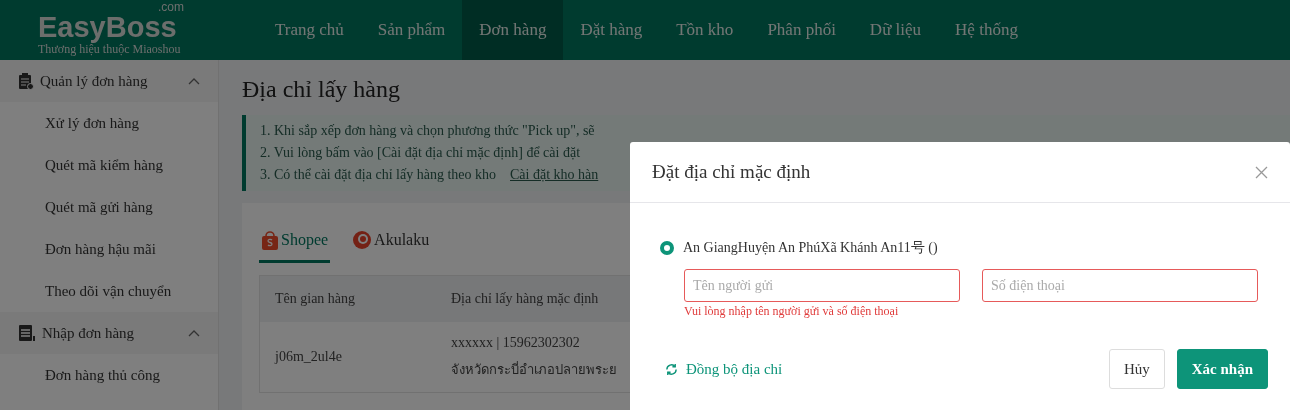 This screenshot has width=1290, height=410. I want to click on notice-line: 2. Vui lòng bấm vào [Cài đặt địa chỉ mặc định] để cài đặt, so click(421, 153).